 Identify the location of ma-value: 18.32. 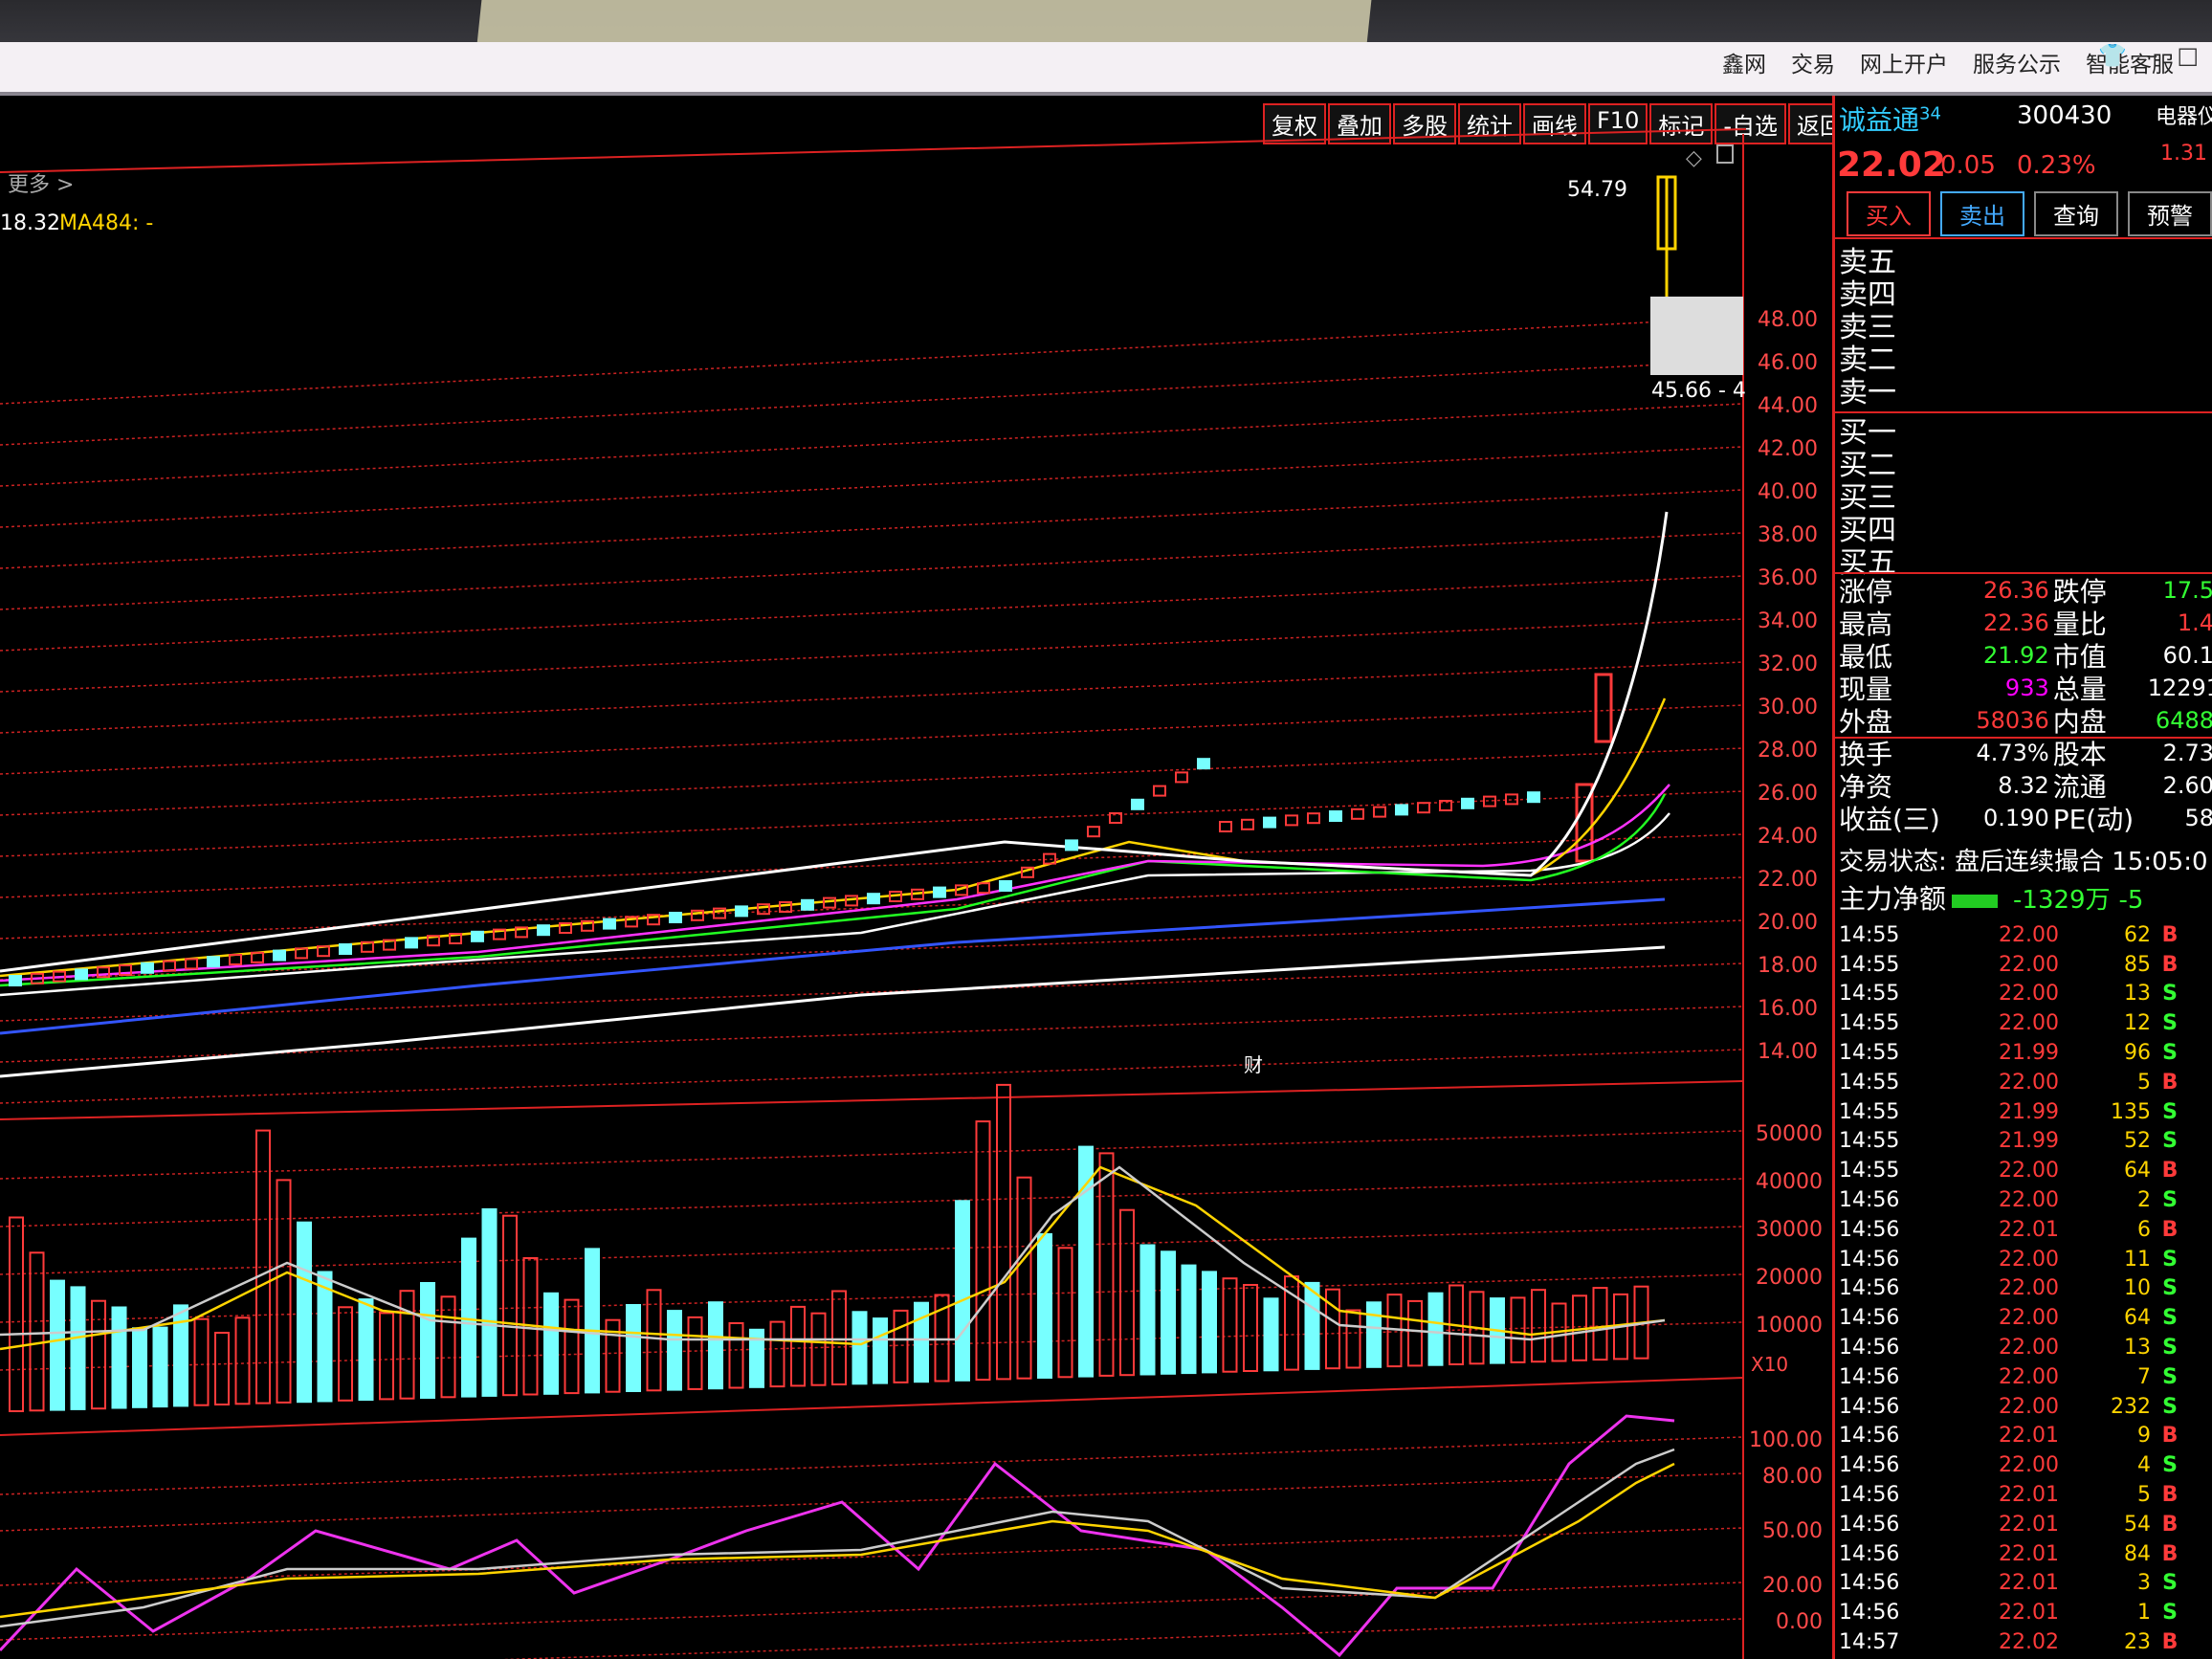
(30, 223).